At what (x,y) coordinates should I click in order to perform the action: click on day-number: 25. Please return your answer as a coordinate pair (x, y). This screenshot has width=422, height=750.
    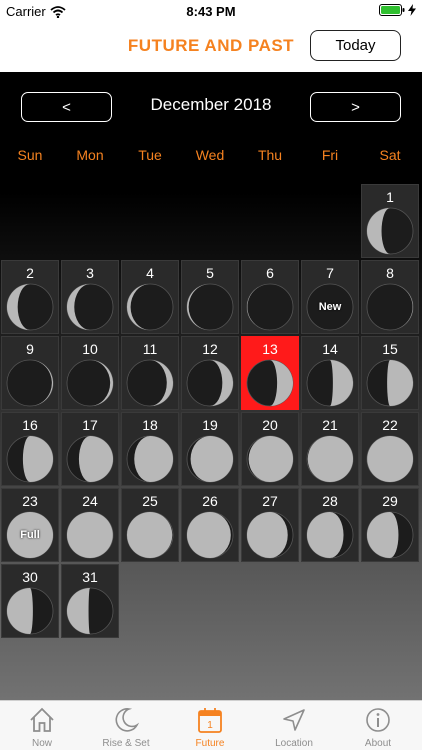
    Looking at the image, I should click on (150, 501).